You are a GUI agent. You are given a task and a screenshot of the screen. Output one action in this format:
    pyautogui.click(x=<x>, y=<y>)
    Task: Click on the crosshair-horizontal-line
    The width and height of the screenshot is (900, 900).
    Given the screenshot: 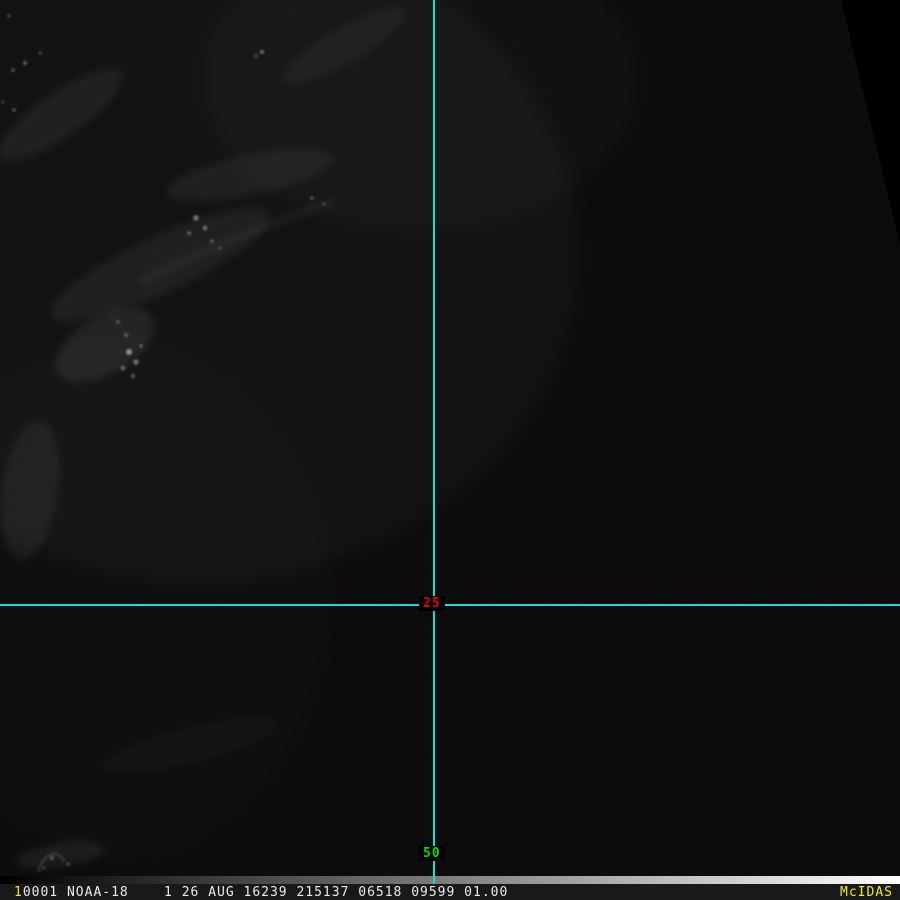 What is the action you would take?
    pyautogui.click(x=450, y=605)
    